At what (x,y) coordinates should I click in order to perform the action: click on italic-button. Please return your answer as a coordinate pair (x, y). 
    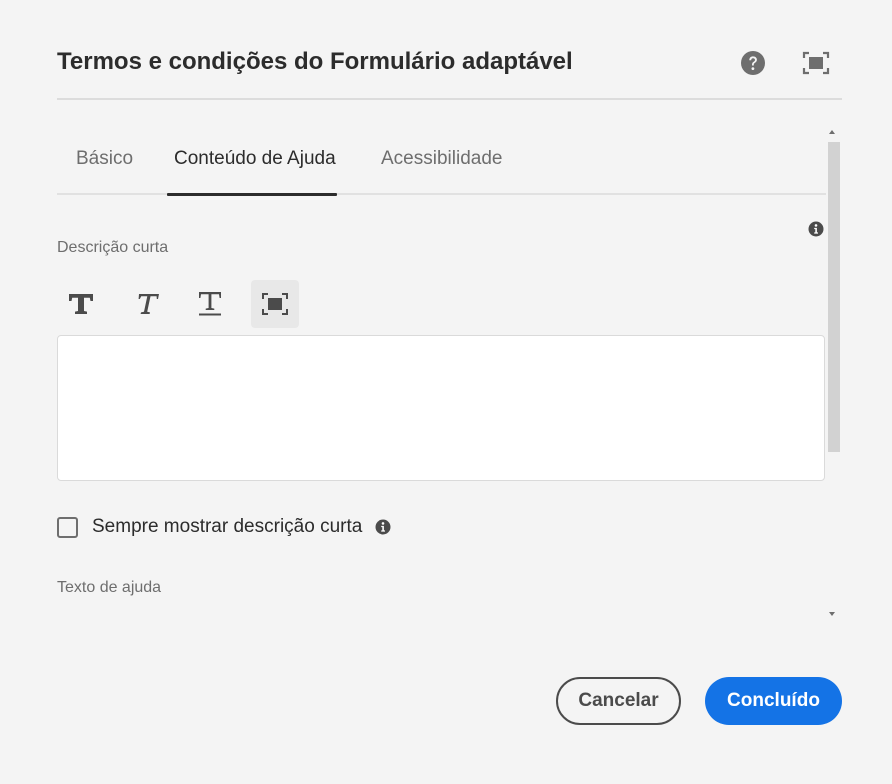
    Looking at the image, I should click on (146, 304).